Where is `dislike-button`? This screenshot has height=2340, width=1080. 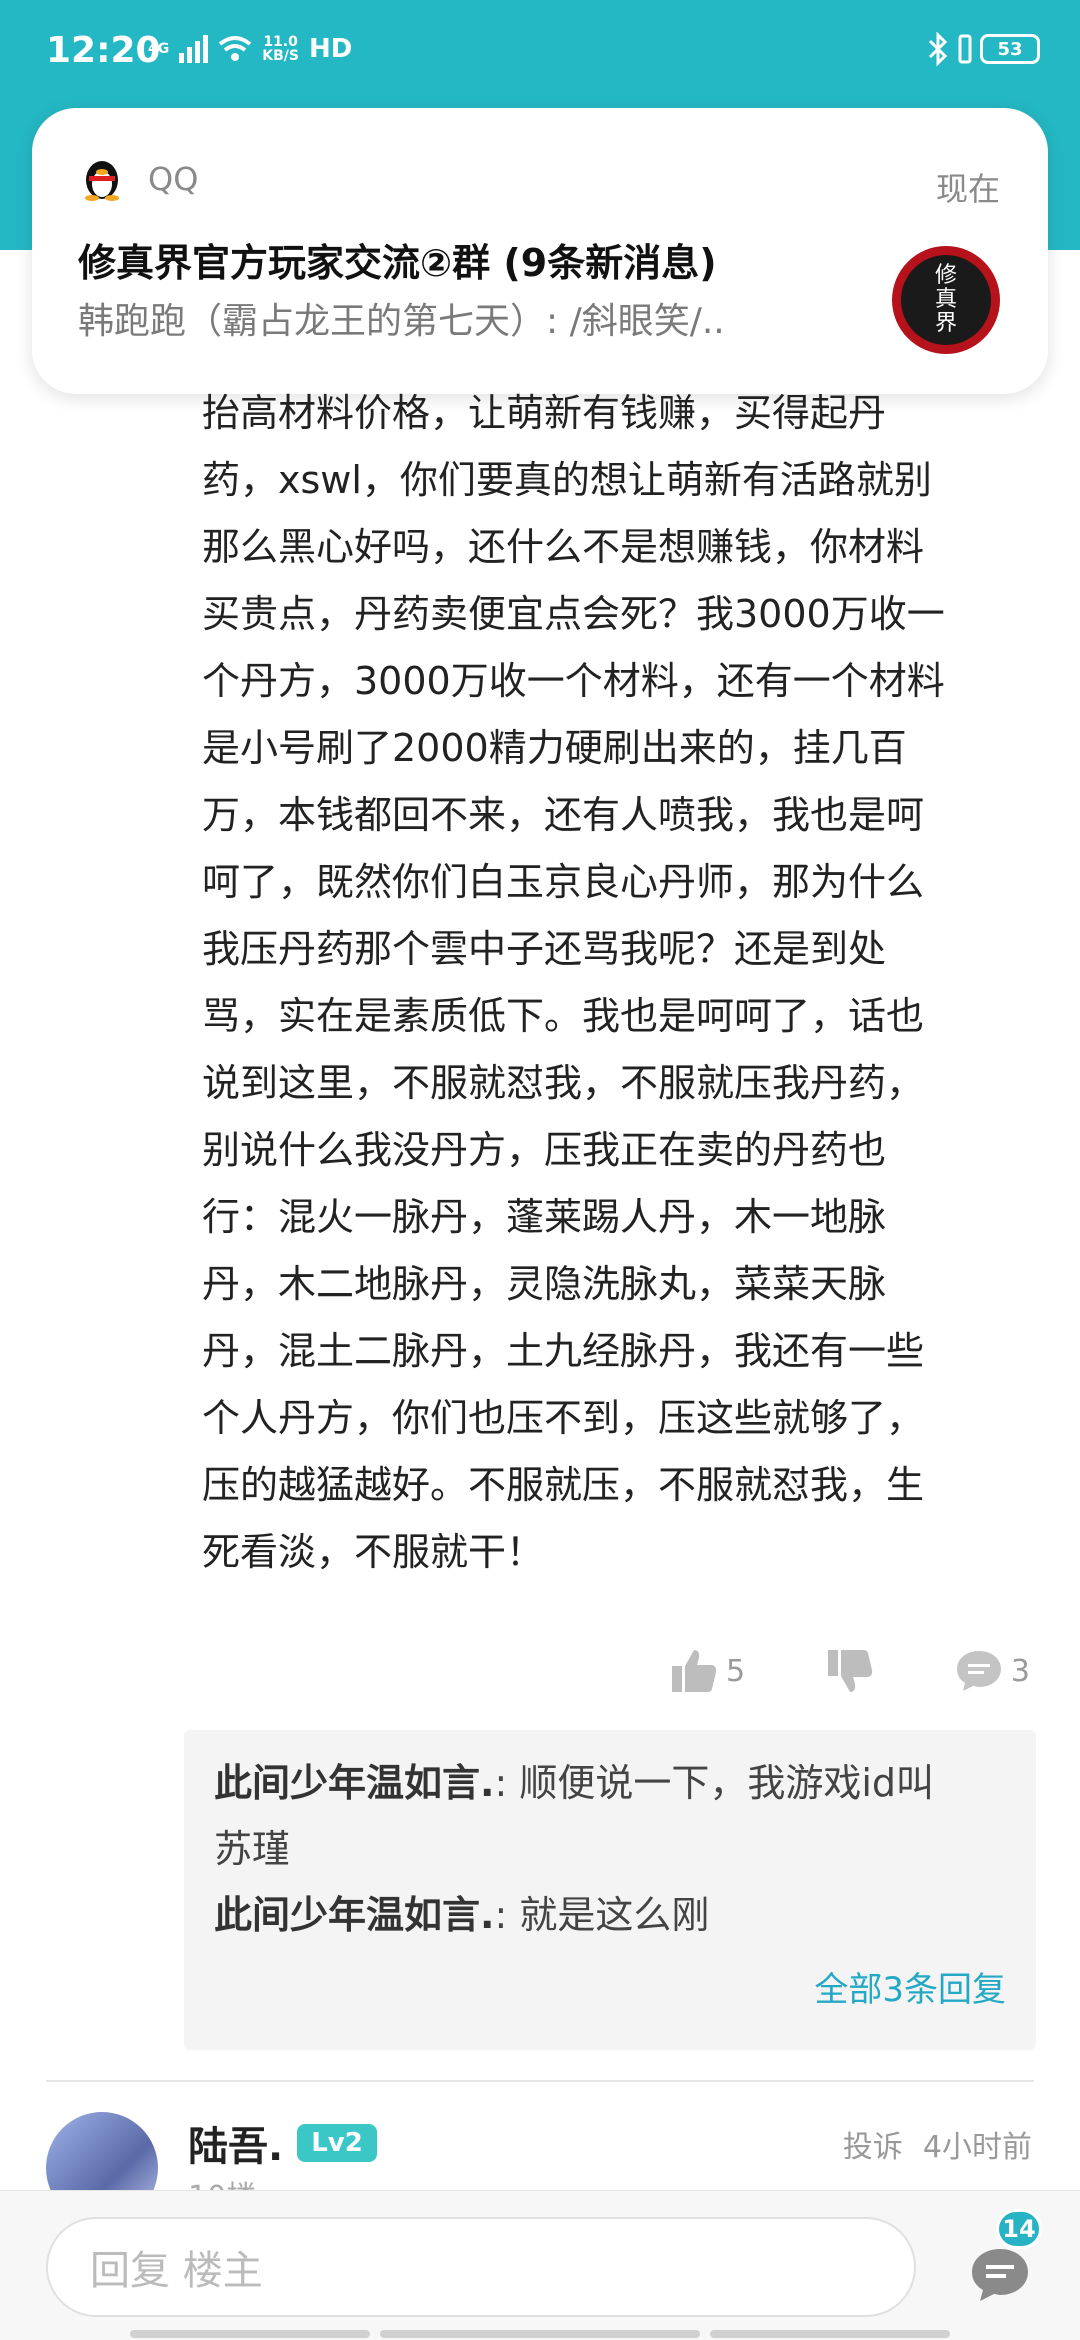 dislike-button is located at coordinates (850, 1671).